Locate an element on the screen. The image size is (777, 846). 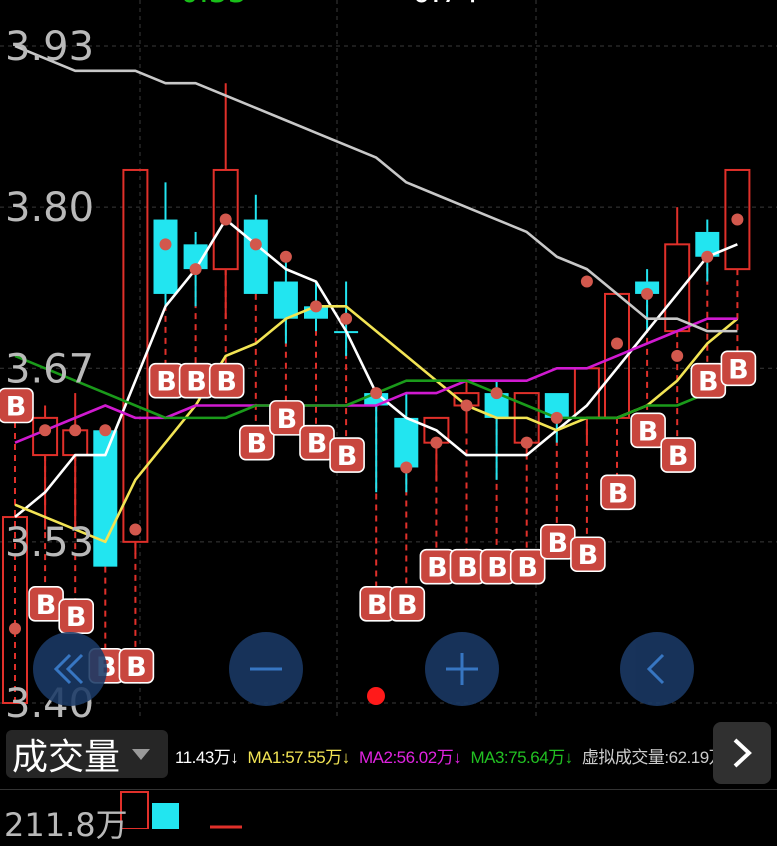
b-marker-1: B is located at coordinates (46, 604).